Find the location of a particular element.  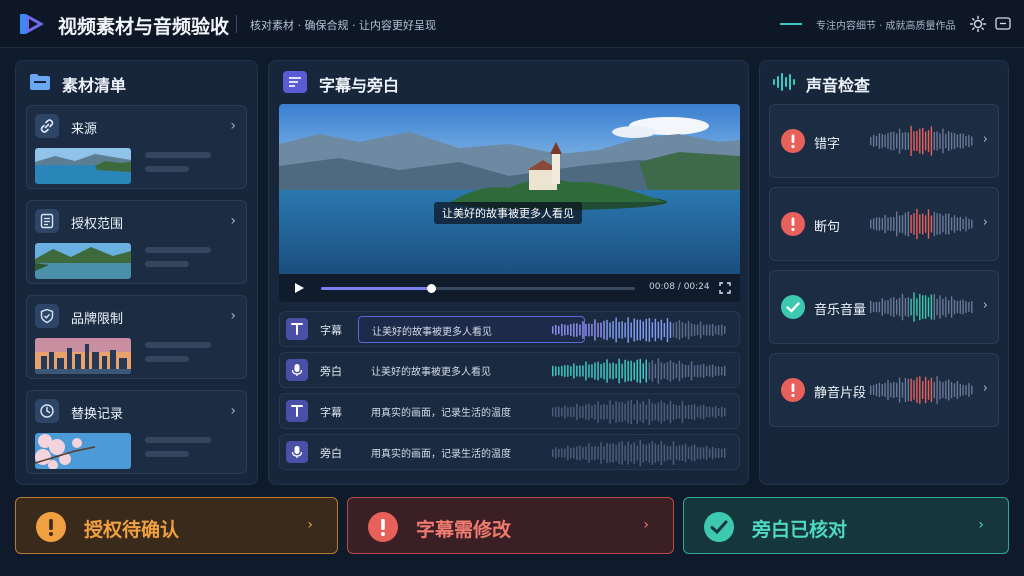

clock-icon is located at coordinates (47, 411).